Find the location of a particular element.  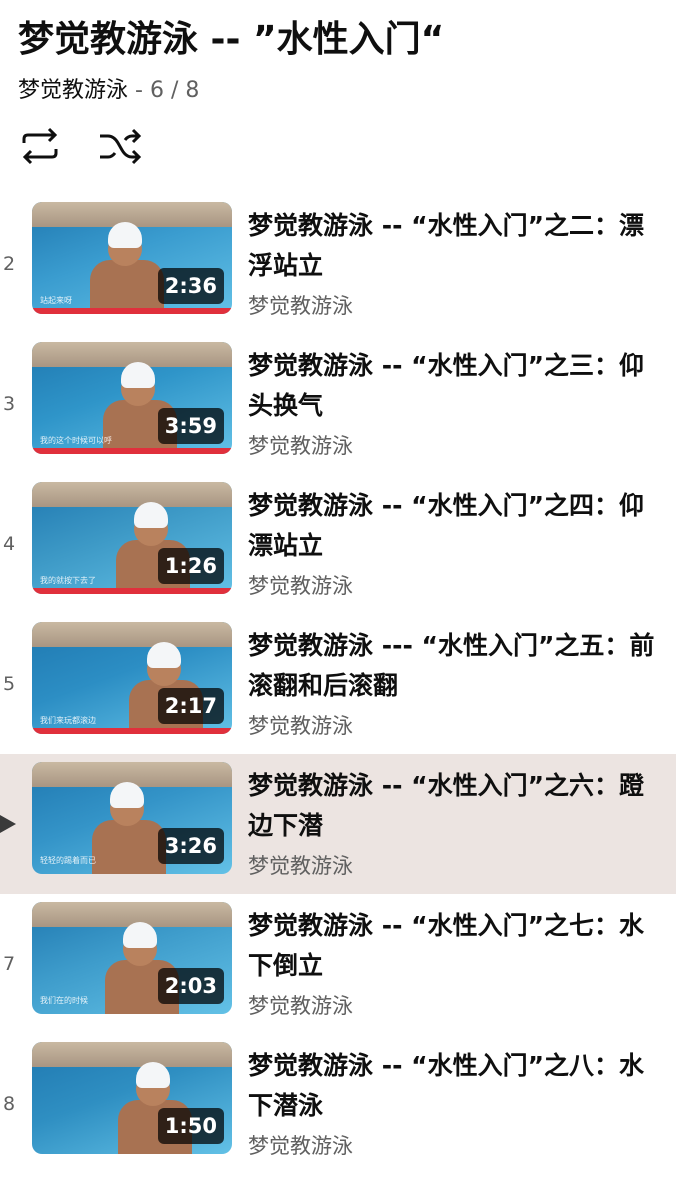

shuffle-button is located at coordinates (120, 146).